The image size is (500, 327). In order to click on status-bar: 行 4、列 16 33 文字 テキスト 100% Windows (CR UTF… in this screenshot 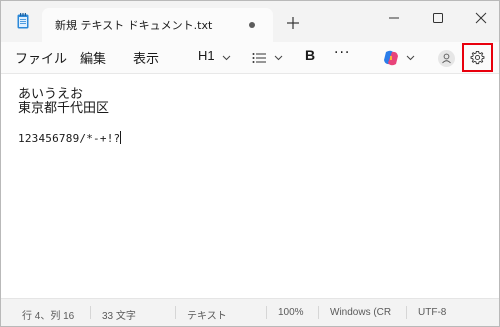, I will do `click(250, 312)`.